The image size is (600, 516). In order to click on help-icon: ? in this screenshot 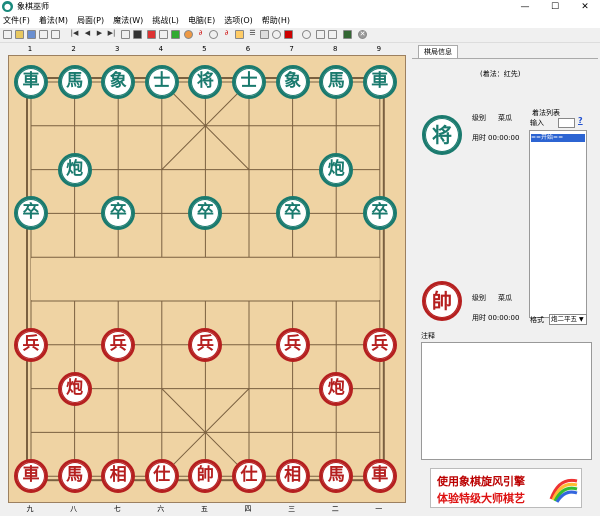, I will do `click(580, 120)`.